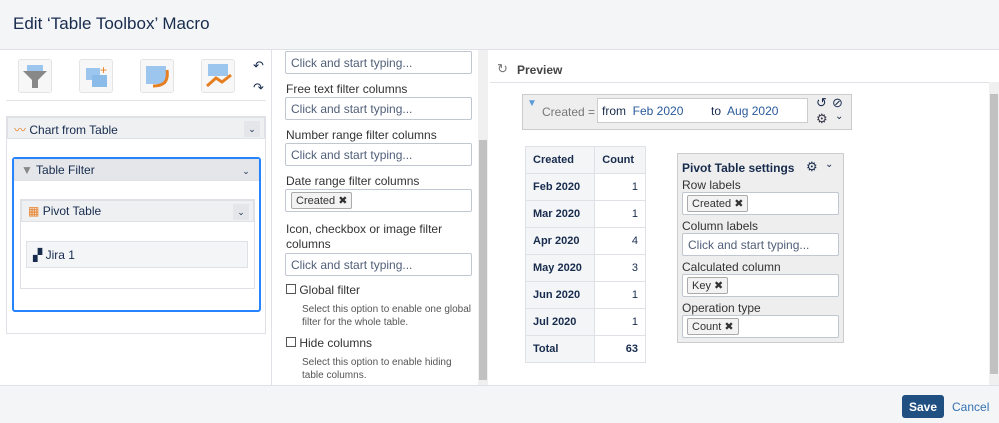  I want to click on jira-icon: ▞, so click(38, 255).